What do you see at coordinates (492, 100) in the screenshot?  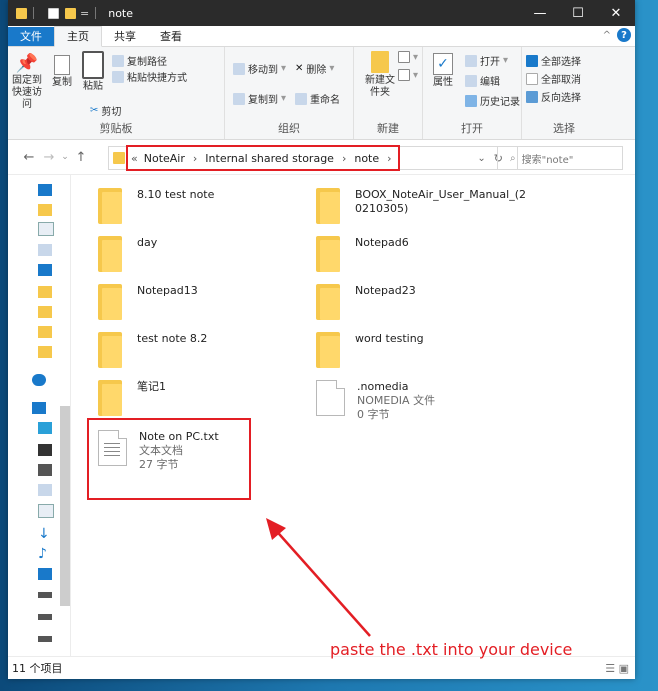 I see `history-button: 历史记录` at bounding box center [492, 100].